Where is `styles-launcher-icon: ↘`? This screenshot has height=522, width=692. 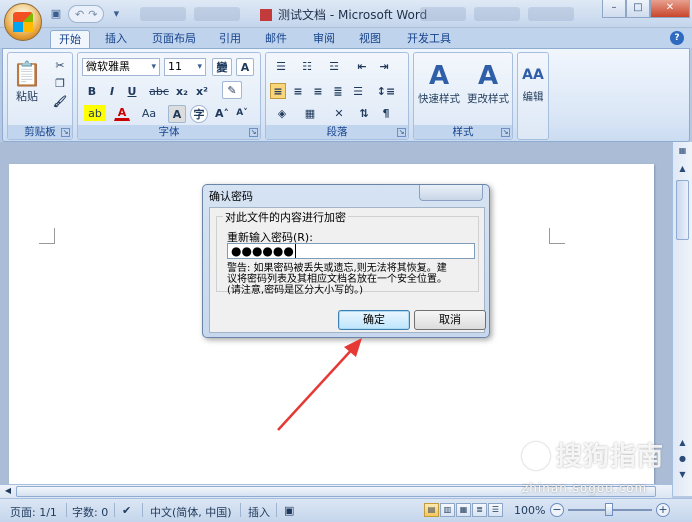 styles-launcher-icon: ↘ is located at coordinates (505, 132).